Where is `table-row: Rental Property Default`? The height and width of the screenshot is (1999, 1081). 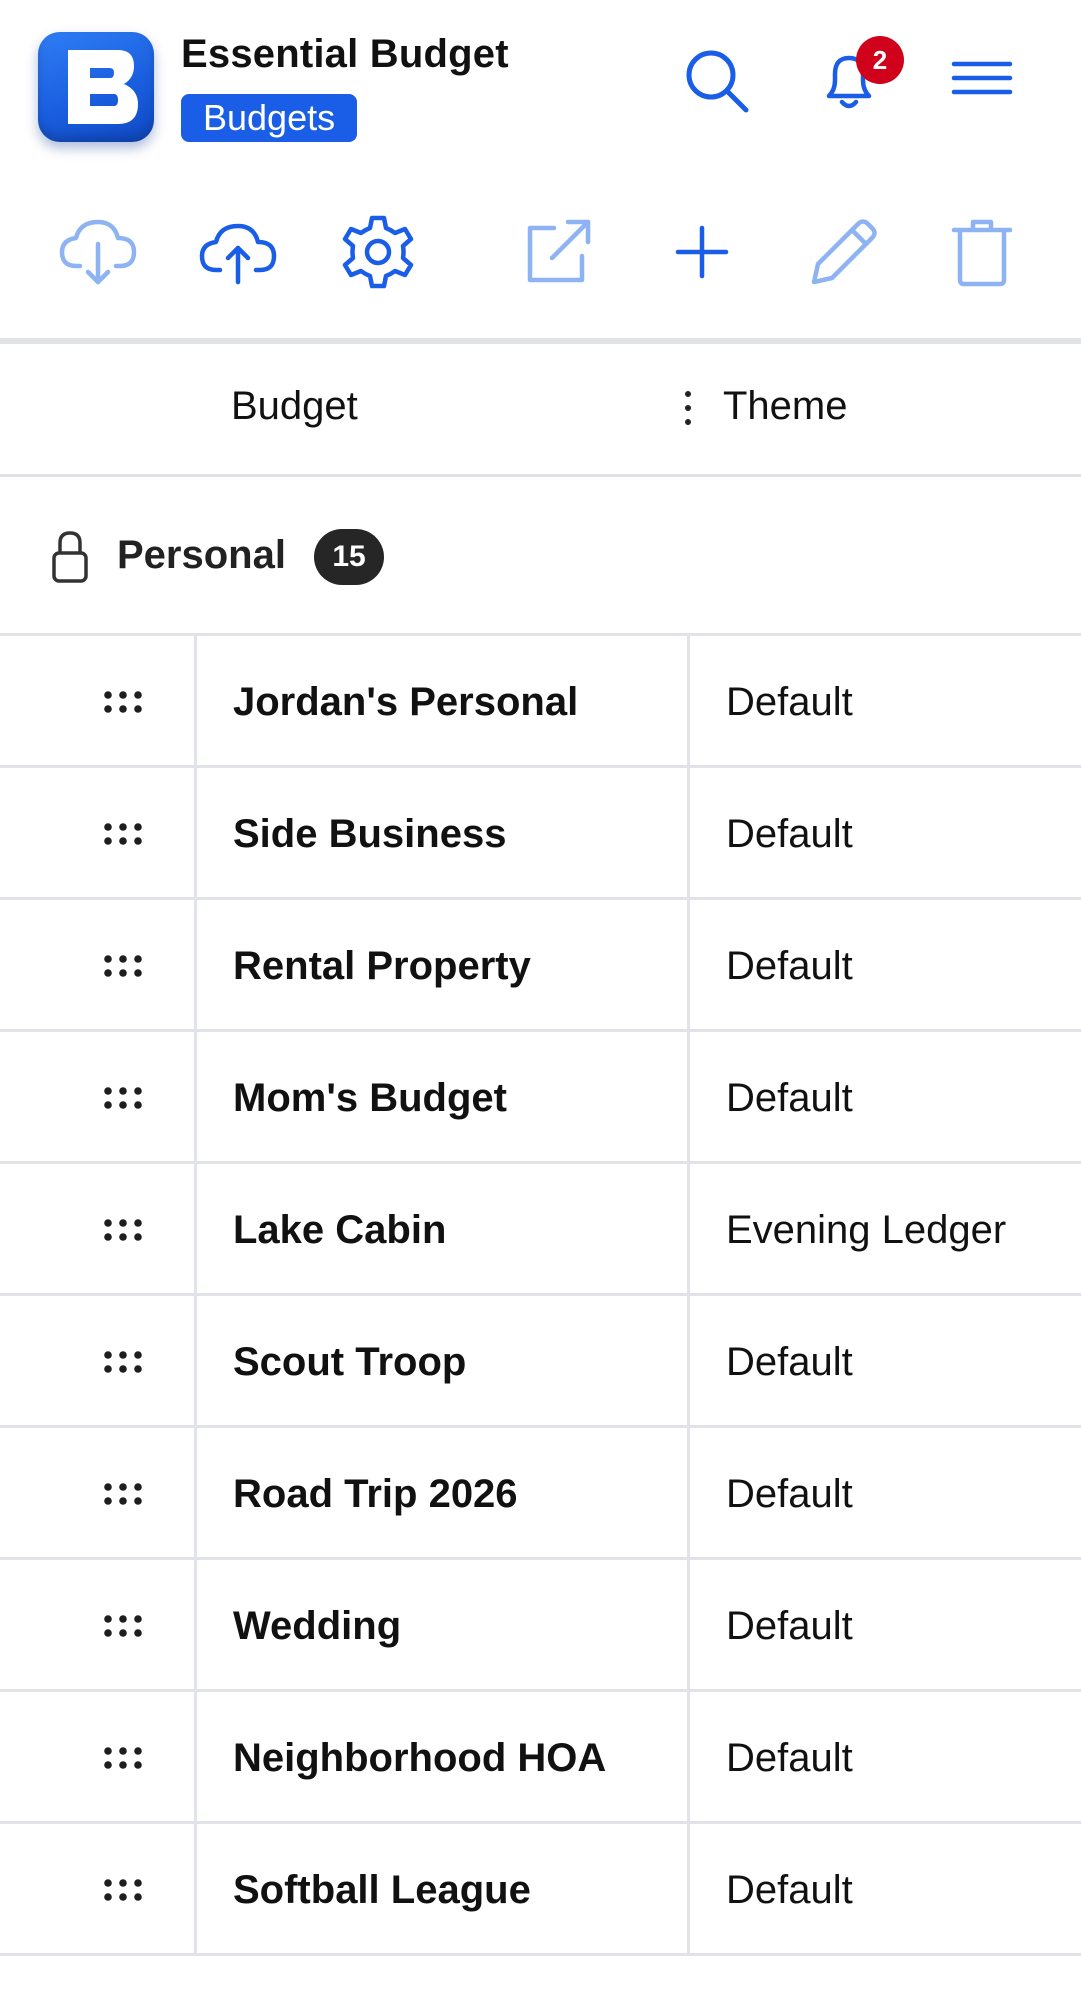
table-row: Rental Property Default is located at coordinates (540, 966).